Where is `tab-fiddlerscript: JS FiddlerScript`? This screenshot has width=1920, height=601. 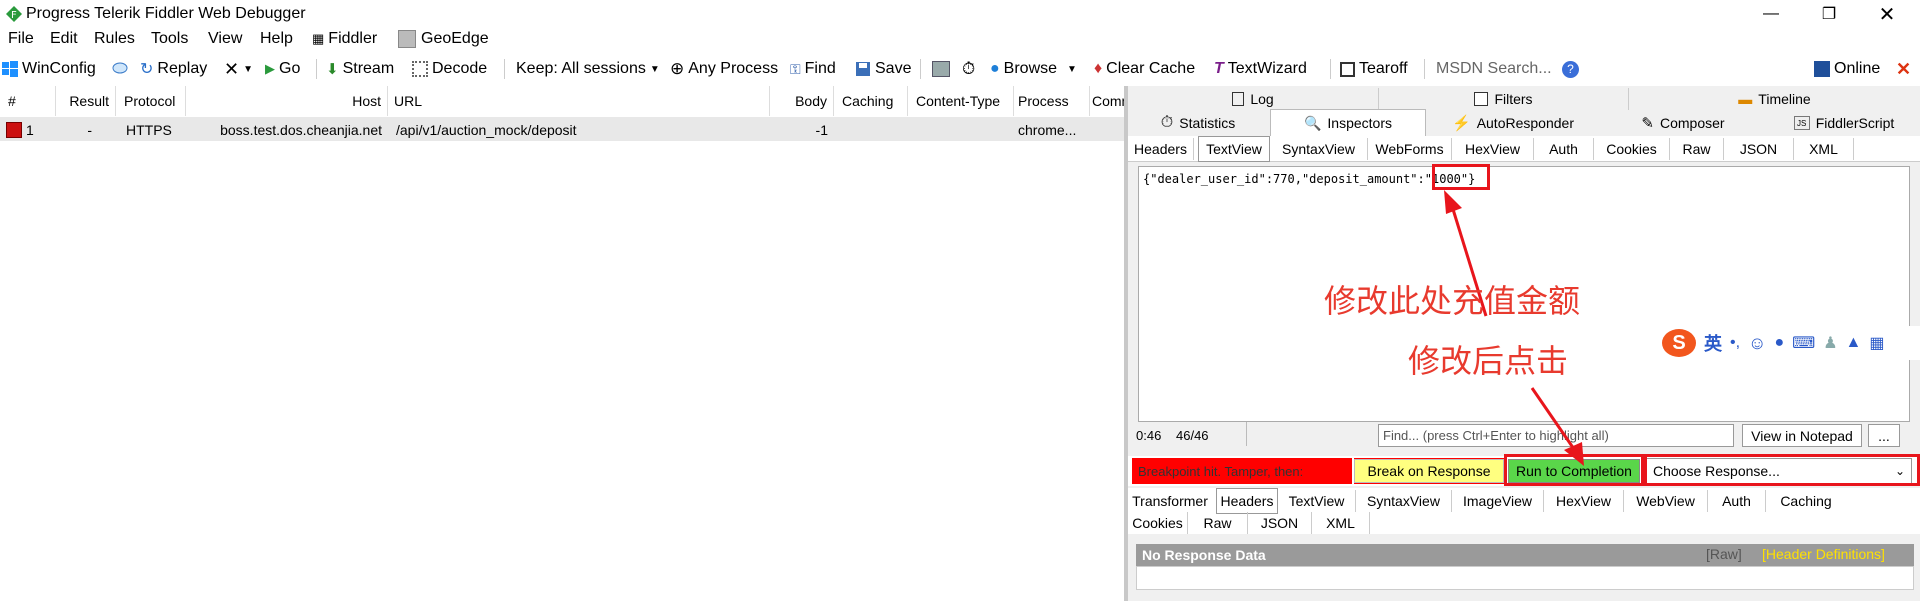
tab-fiddlerscript: JS FiddlerScript is located at coordinates (1844, 123).